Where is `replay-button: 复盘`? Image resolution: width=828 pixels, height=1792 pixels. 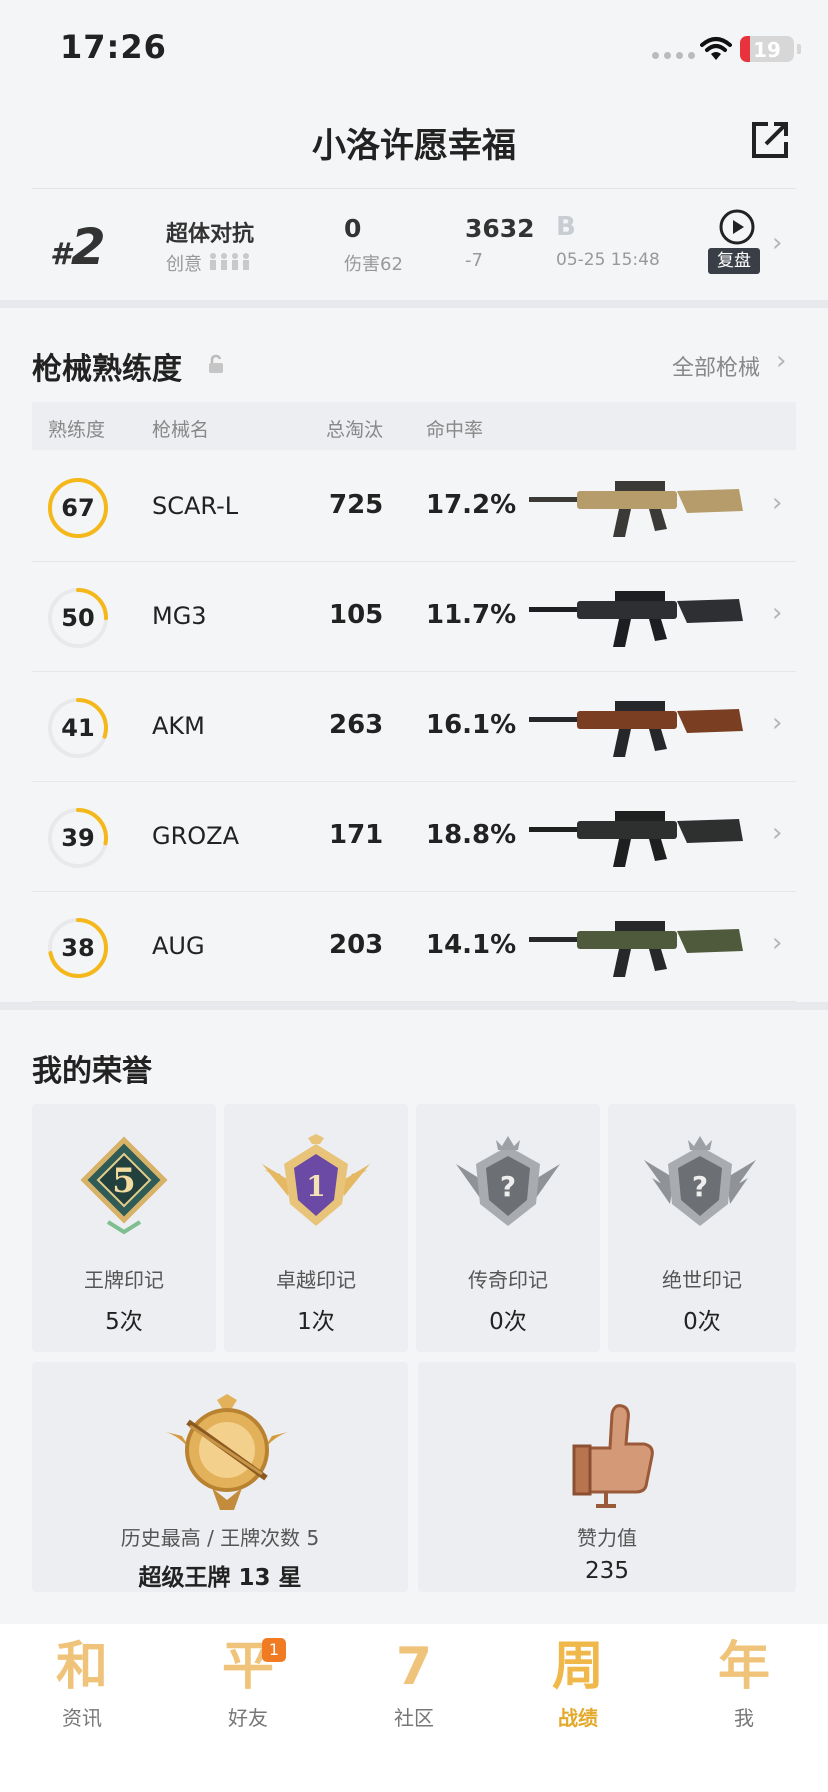 replay-button: 复盘 is located at coordinates (734, 244).